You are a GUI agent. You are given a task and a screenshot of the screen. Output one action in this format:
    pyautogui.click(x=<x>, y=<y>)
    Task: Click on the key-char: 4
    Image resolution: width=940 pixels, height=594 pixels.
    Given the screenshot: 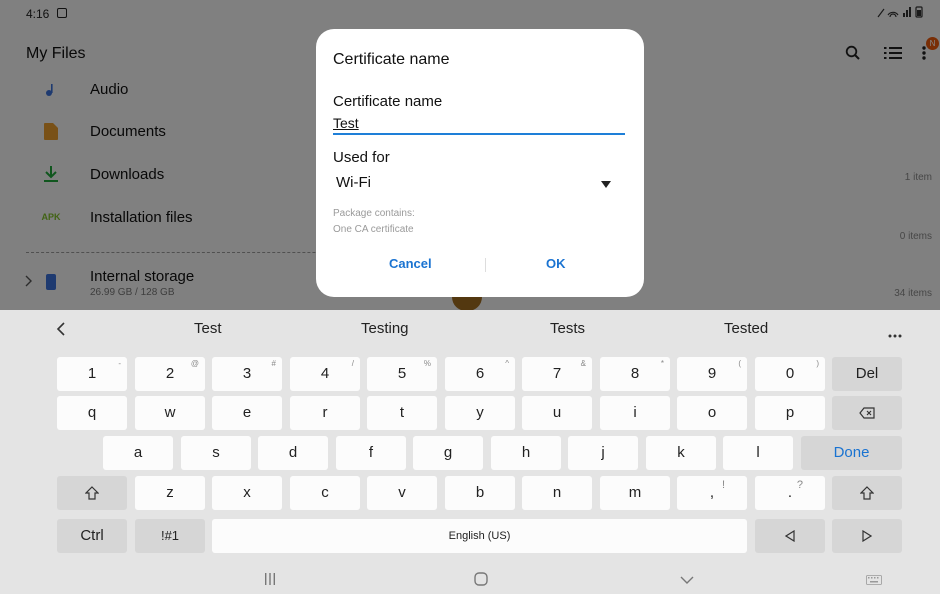 What is the action you would take?
    pyautogui.click(x=325, y=373)
    